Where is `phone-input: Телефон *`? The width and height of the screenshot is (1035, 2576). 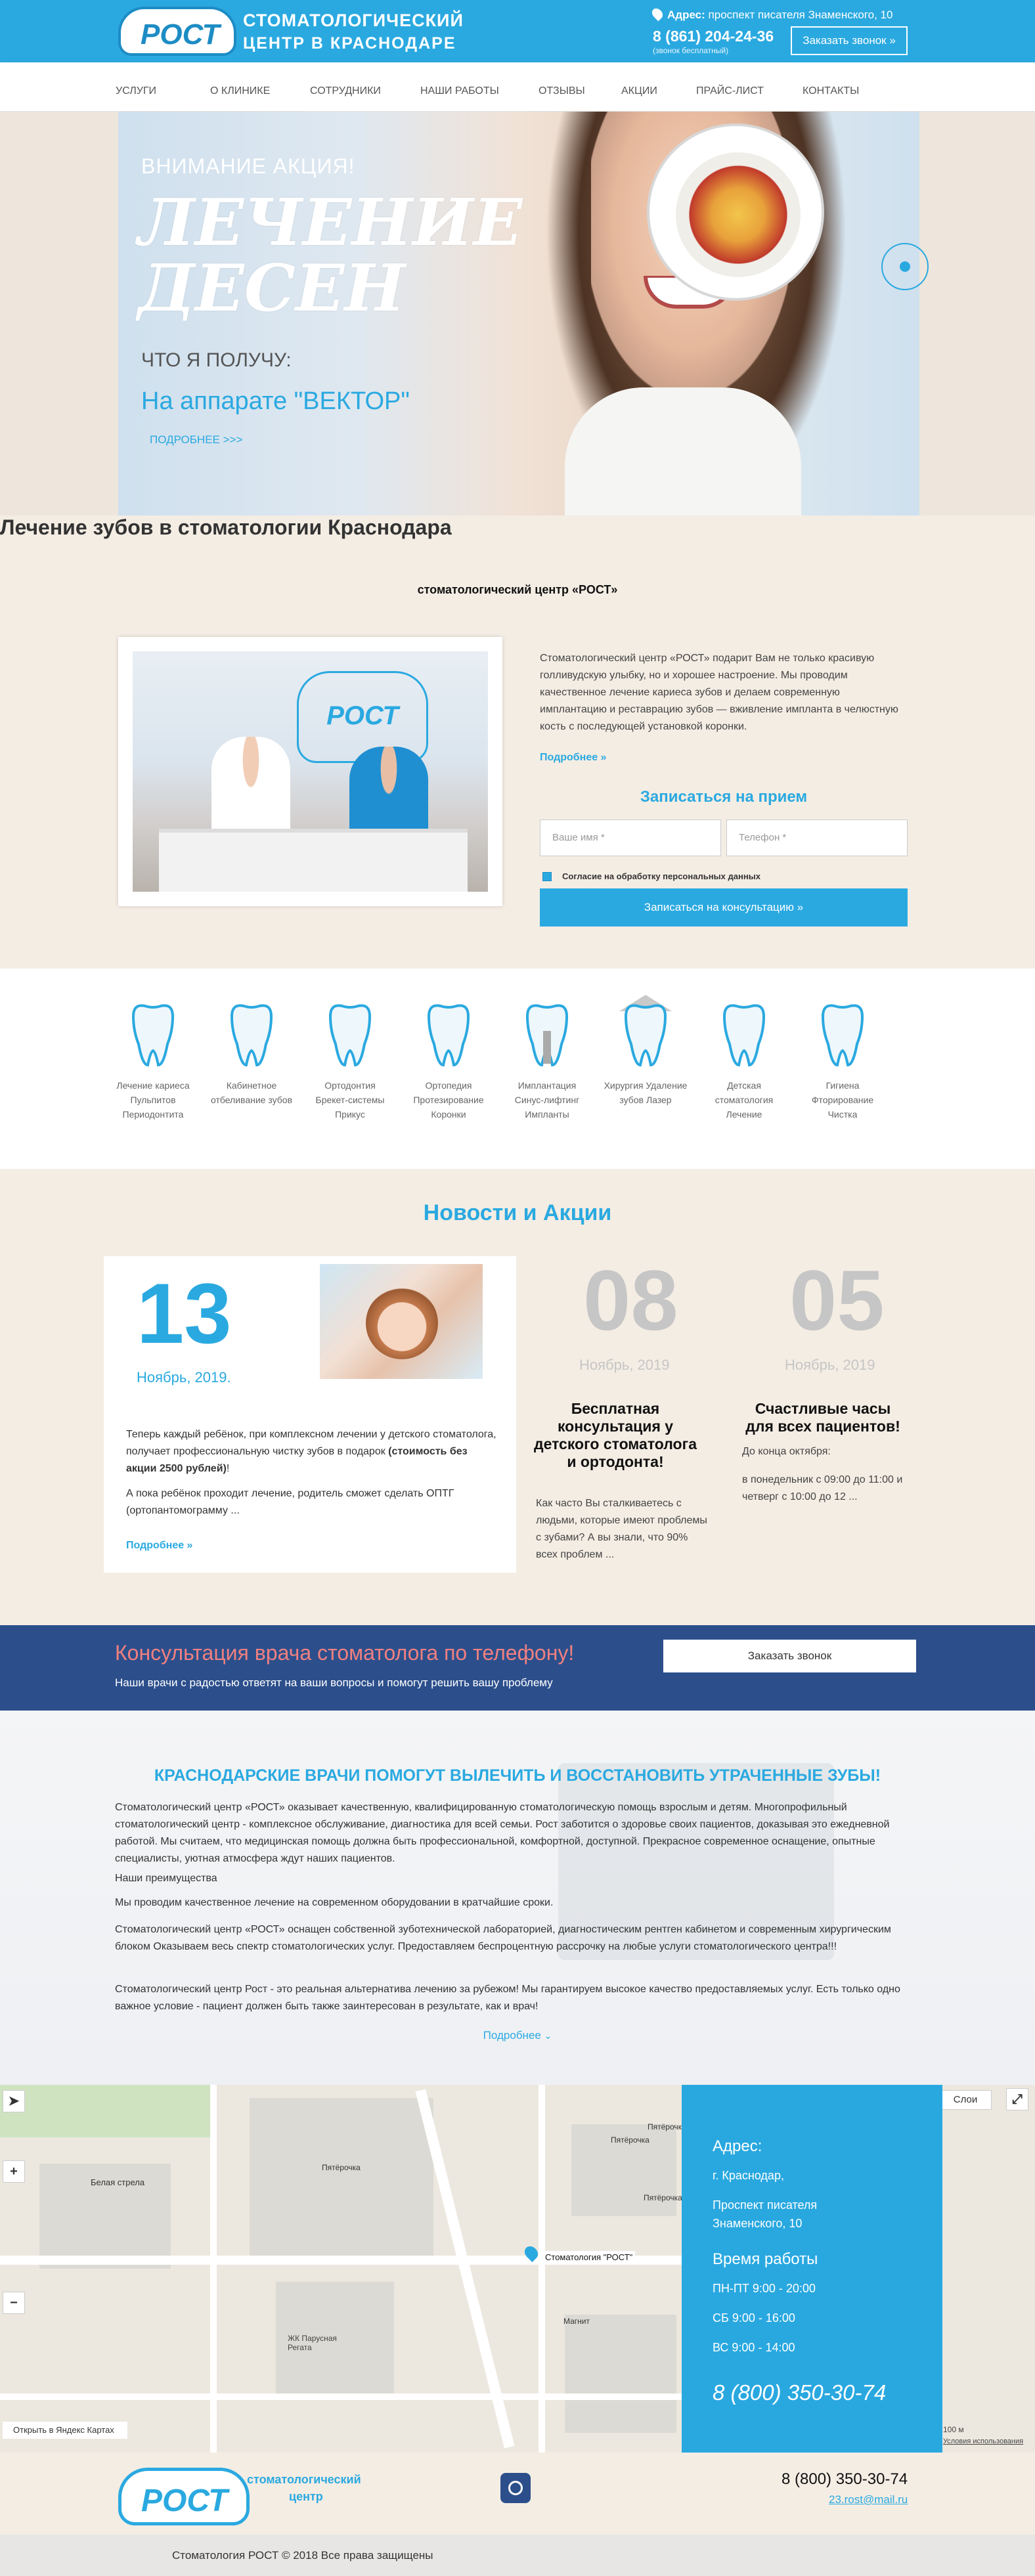
phone-input: Телефон * is located at coordinates (817, 837).